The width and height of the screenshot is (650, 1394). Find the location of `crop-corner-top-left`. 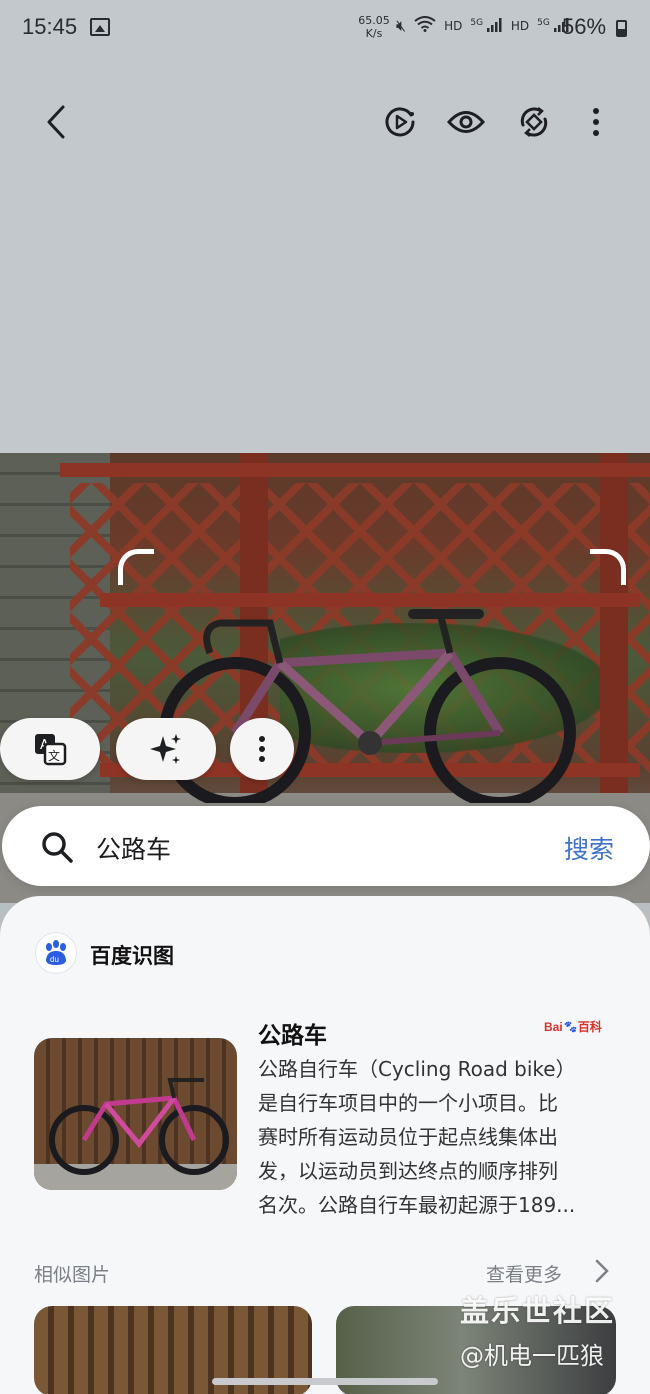

crop-corner-top-left is located at coordinates (136, 567).